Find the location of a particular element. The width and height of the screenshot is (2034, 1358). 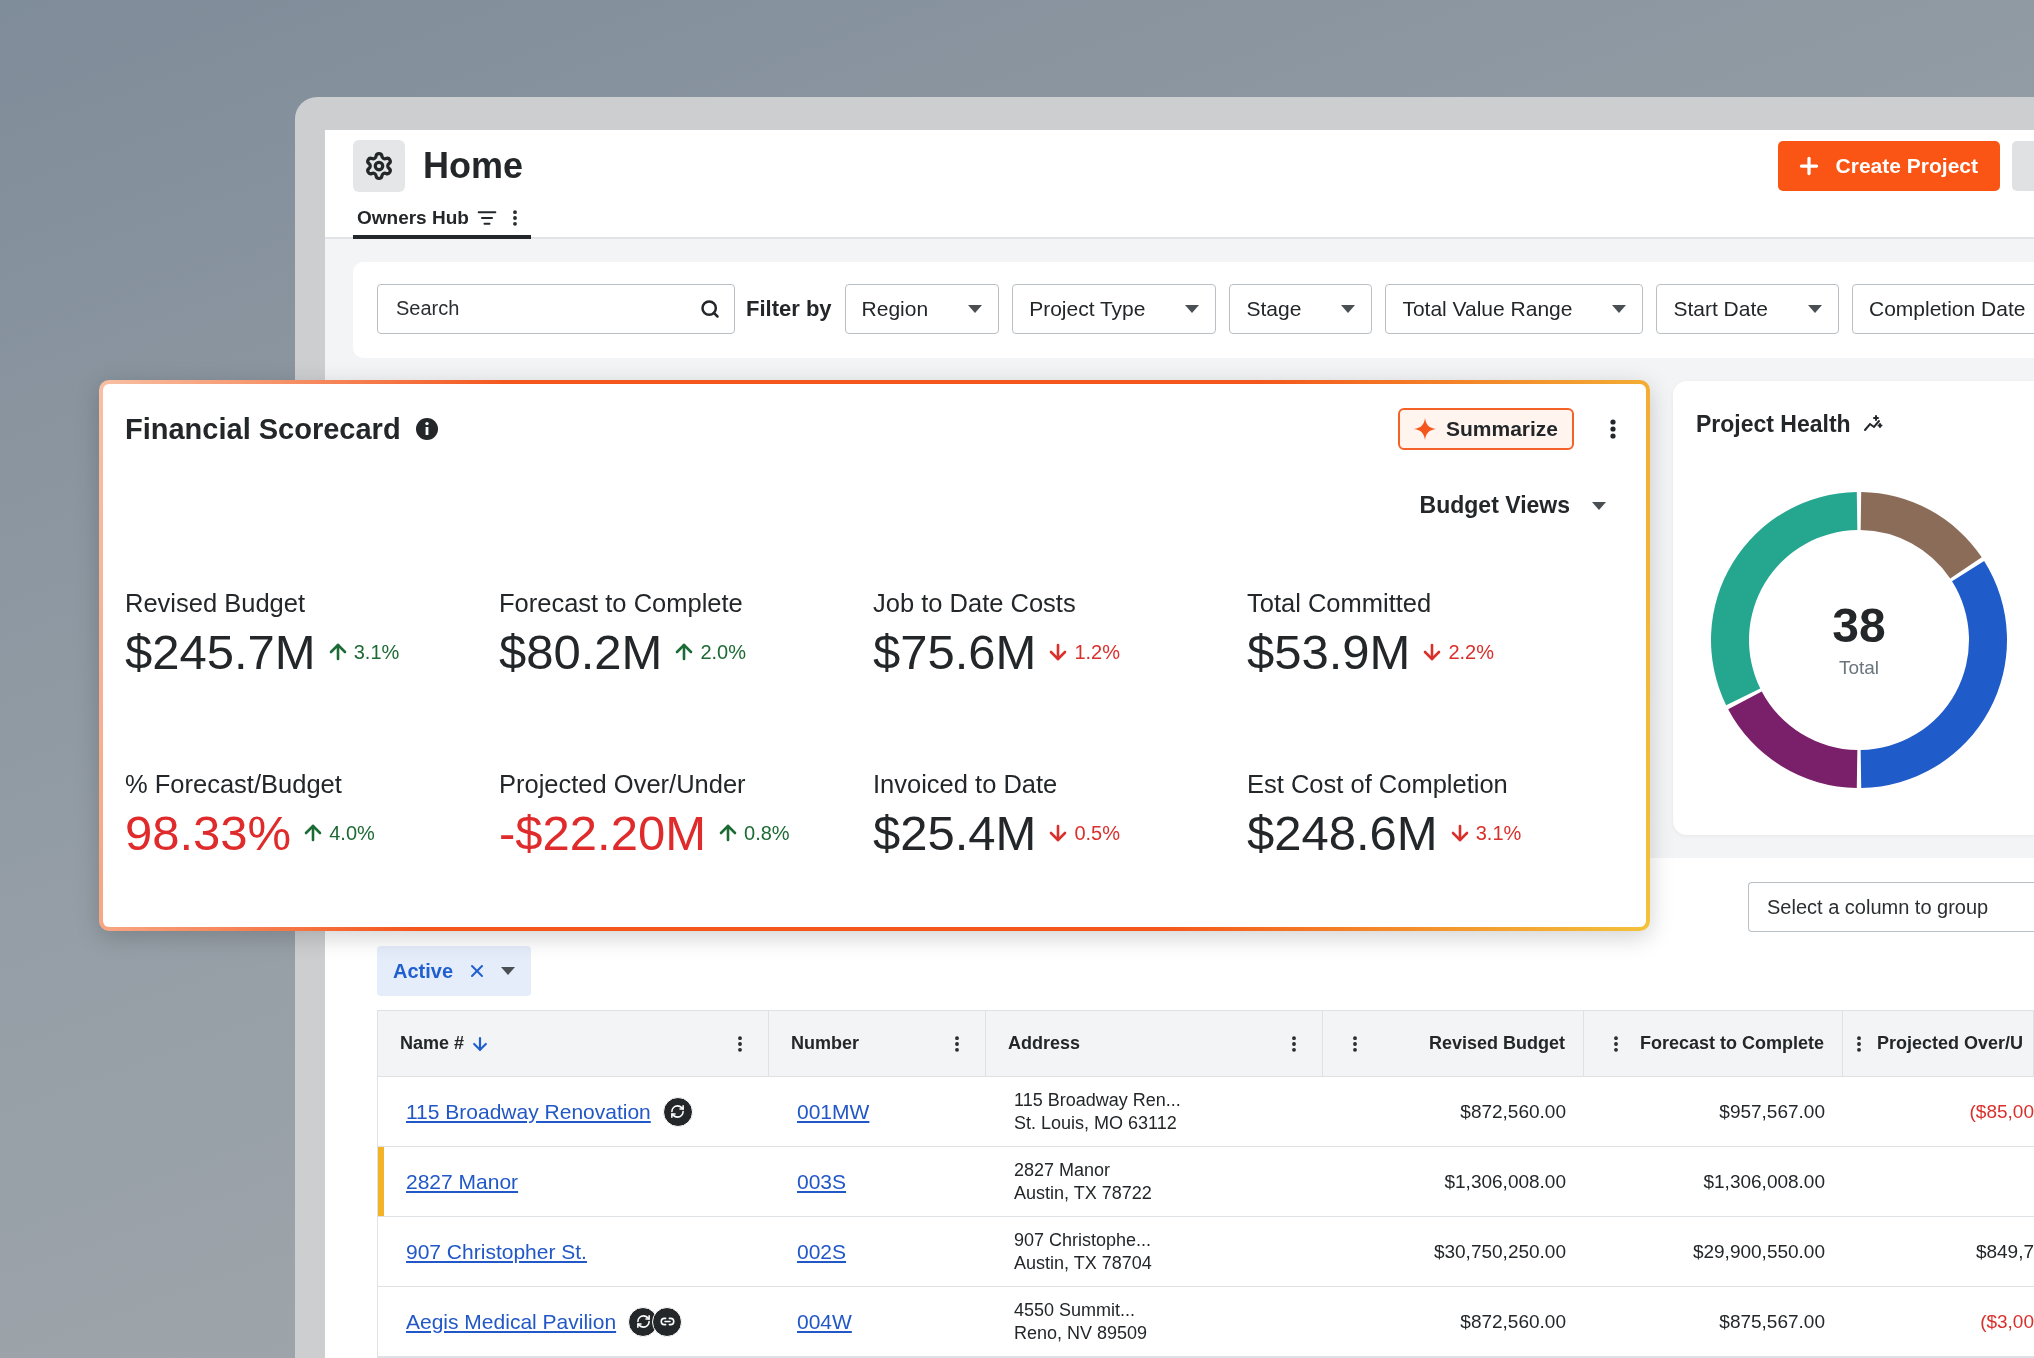

card-title: Financial Scorecard is located at coordinates (263, 429).